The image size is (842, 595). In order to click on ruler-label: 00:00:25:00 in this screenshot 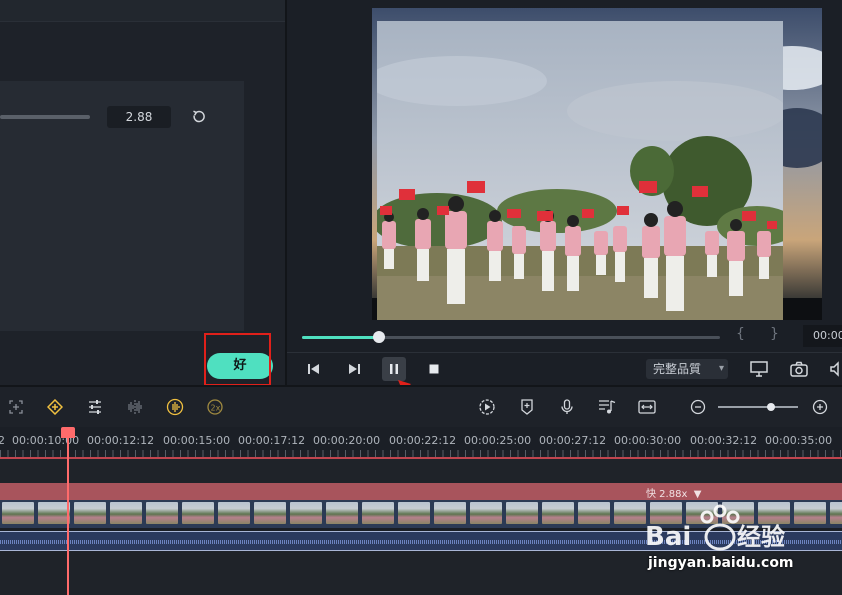, I will do `click(498, 440)`.